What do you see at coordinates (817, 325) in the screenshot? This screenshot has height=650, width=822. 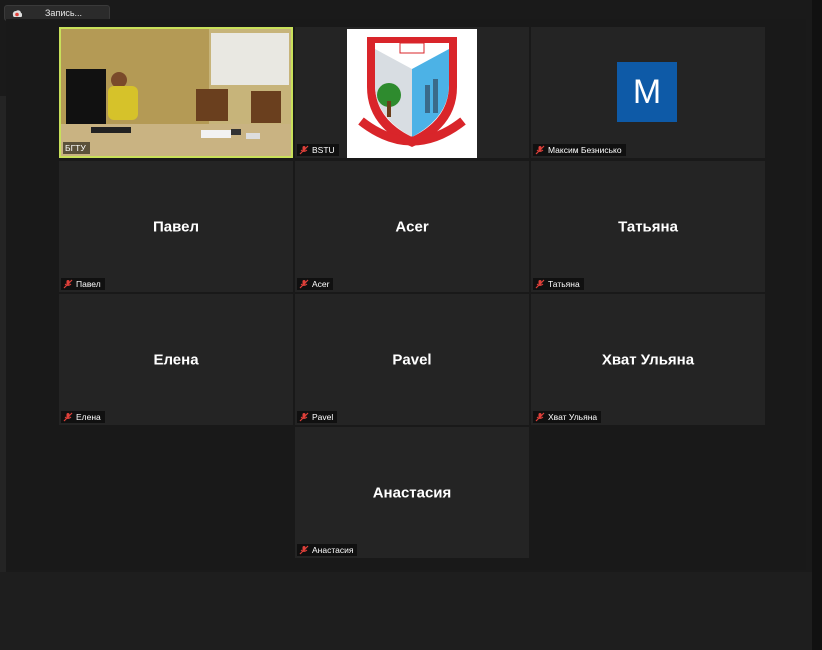 I see `scrollbar-track` at bounding box center [817, 325].